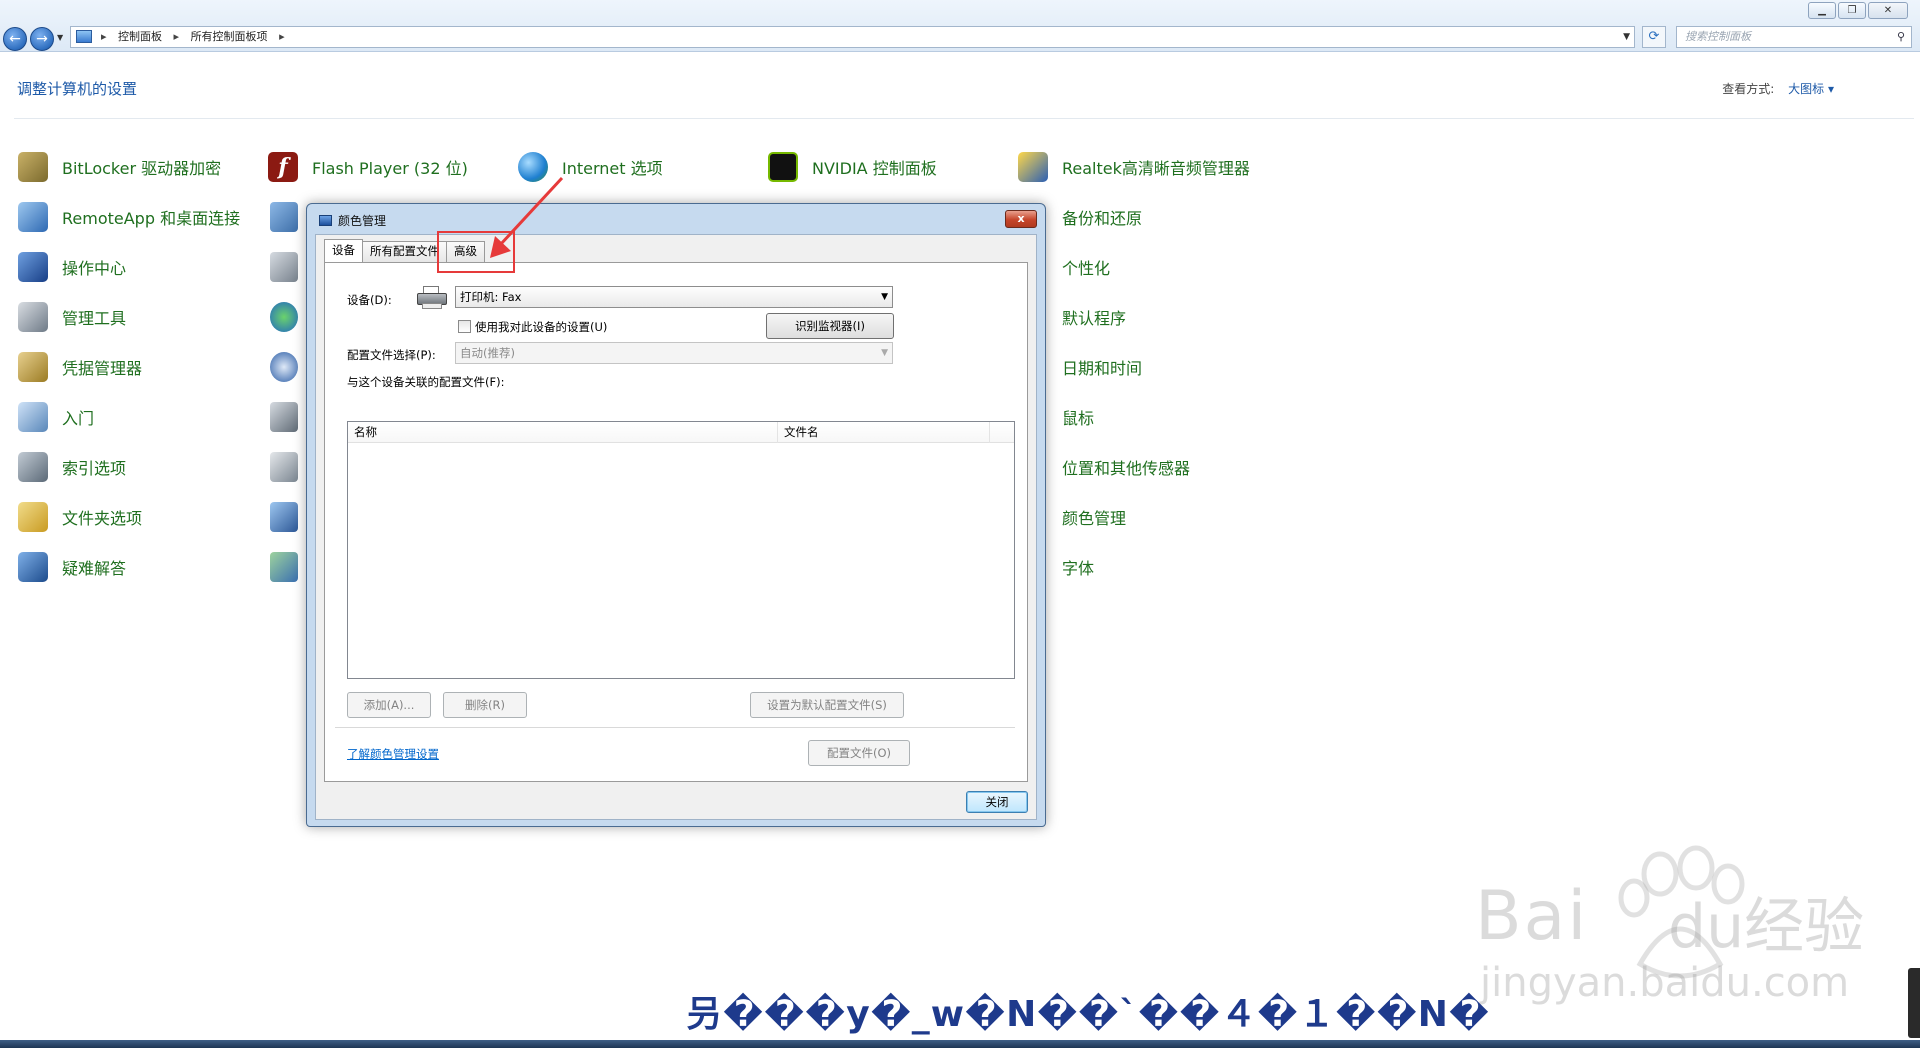  What do you see at coordinates (284, 567) in the screenshot?
I see `users-icon` at bounding box center [284, 567].